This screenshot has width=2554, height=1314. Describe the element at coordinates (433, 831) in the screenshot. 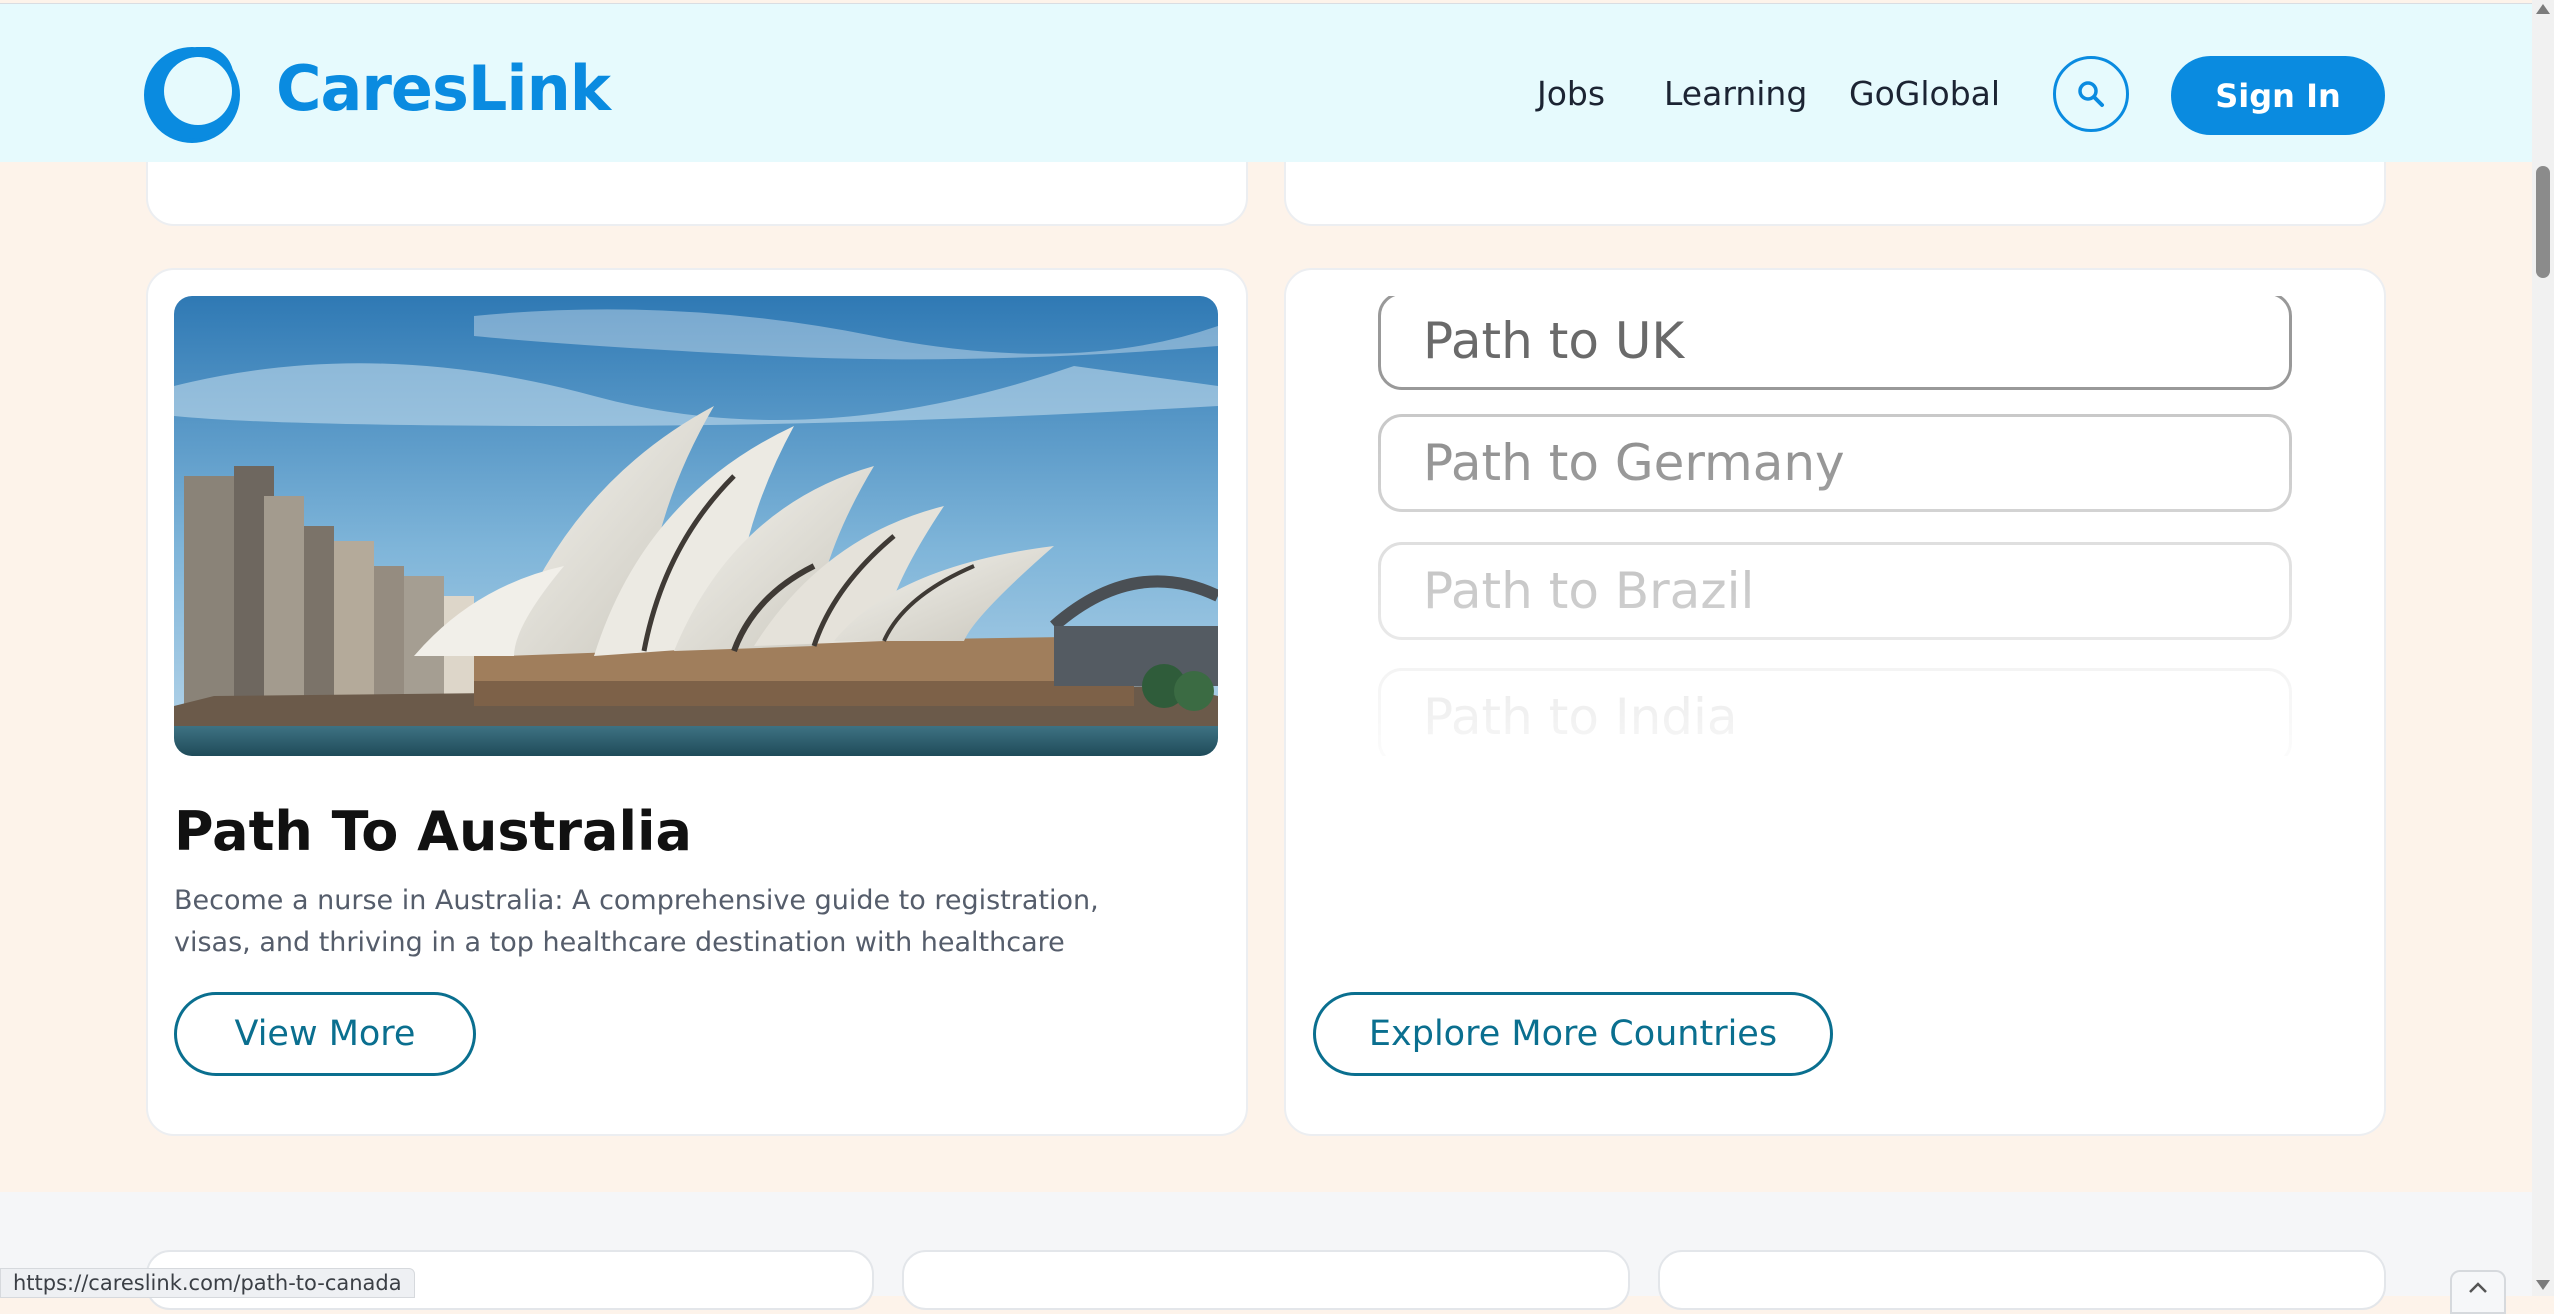

I see `australia-title: Path To Australia` at that location.